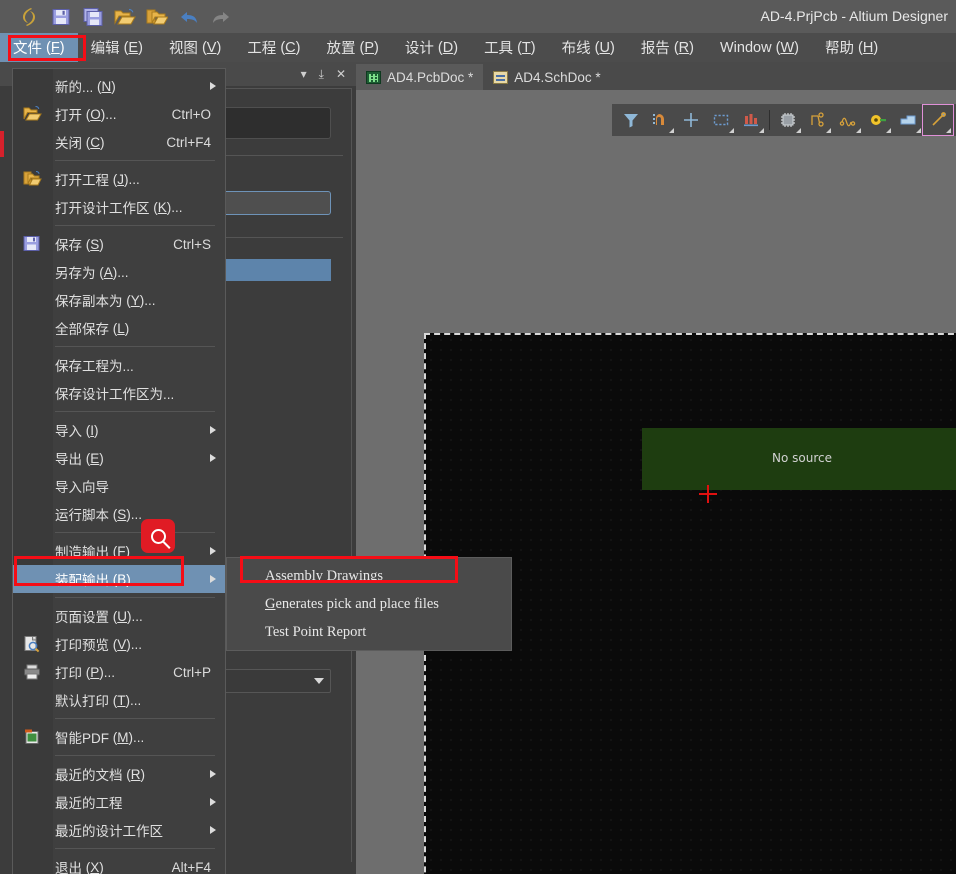 This screenshot has height=874, width=956. I want to click on menu-item-label: 打开, so click(68, 115).